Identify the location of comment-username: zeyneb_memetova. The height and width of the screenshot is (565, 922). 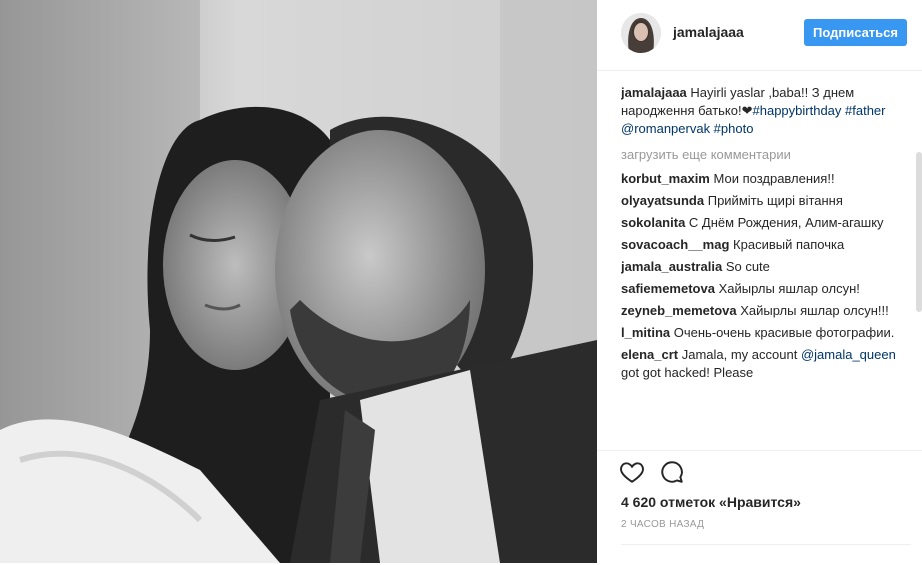
(679, 310).